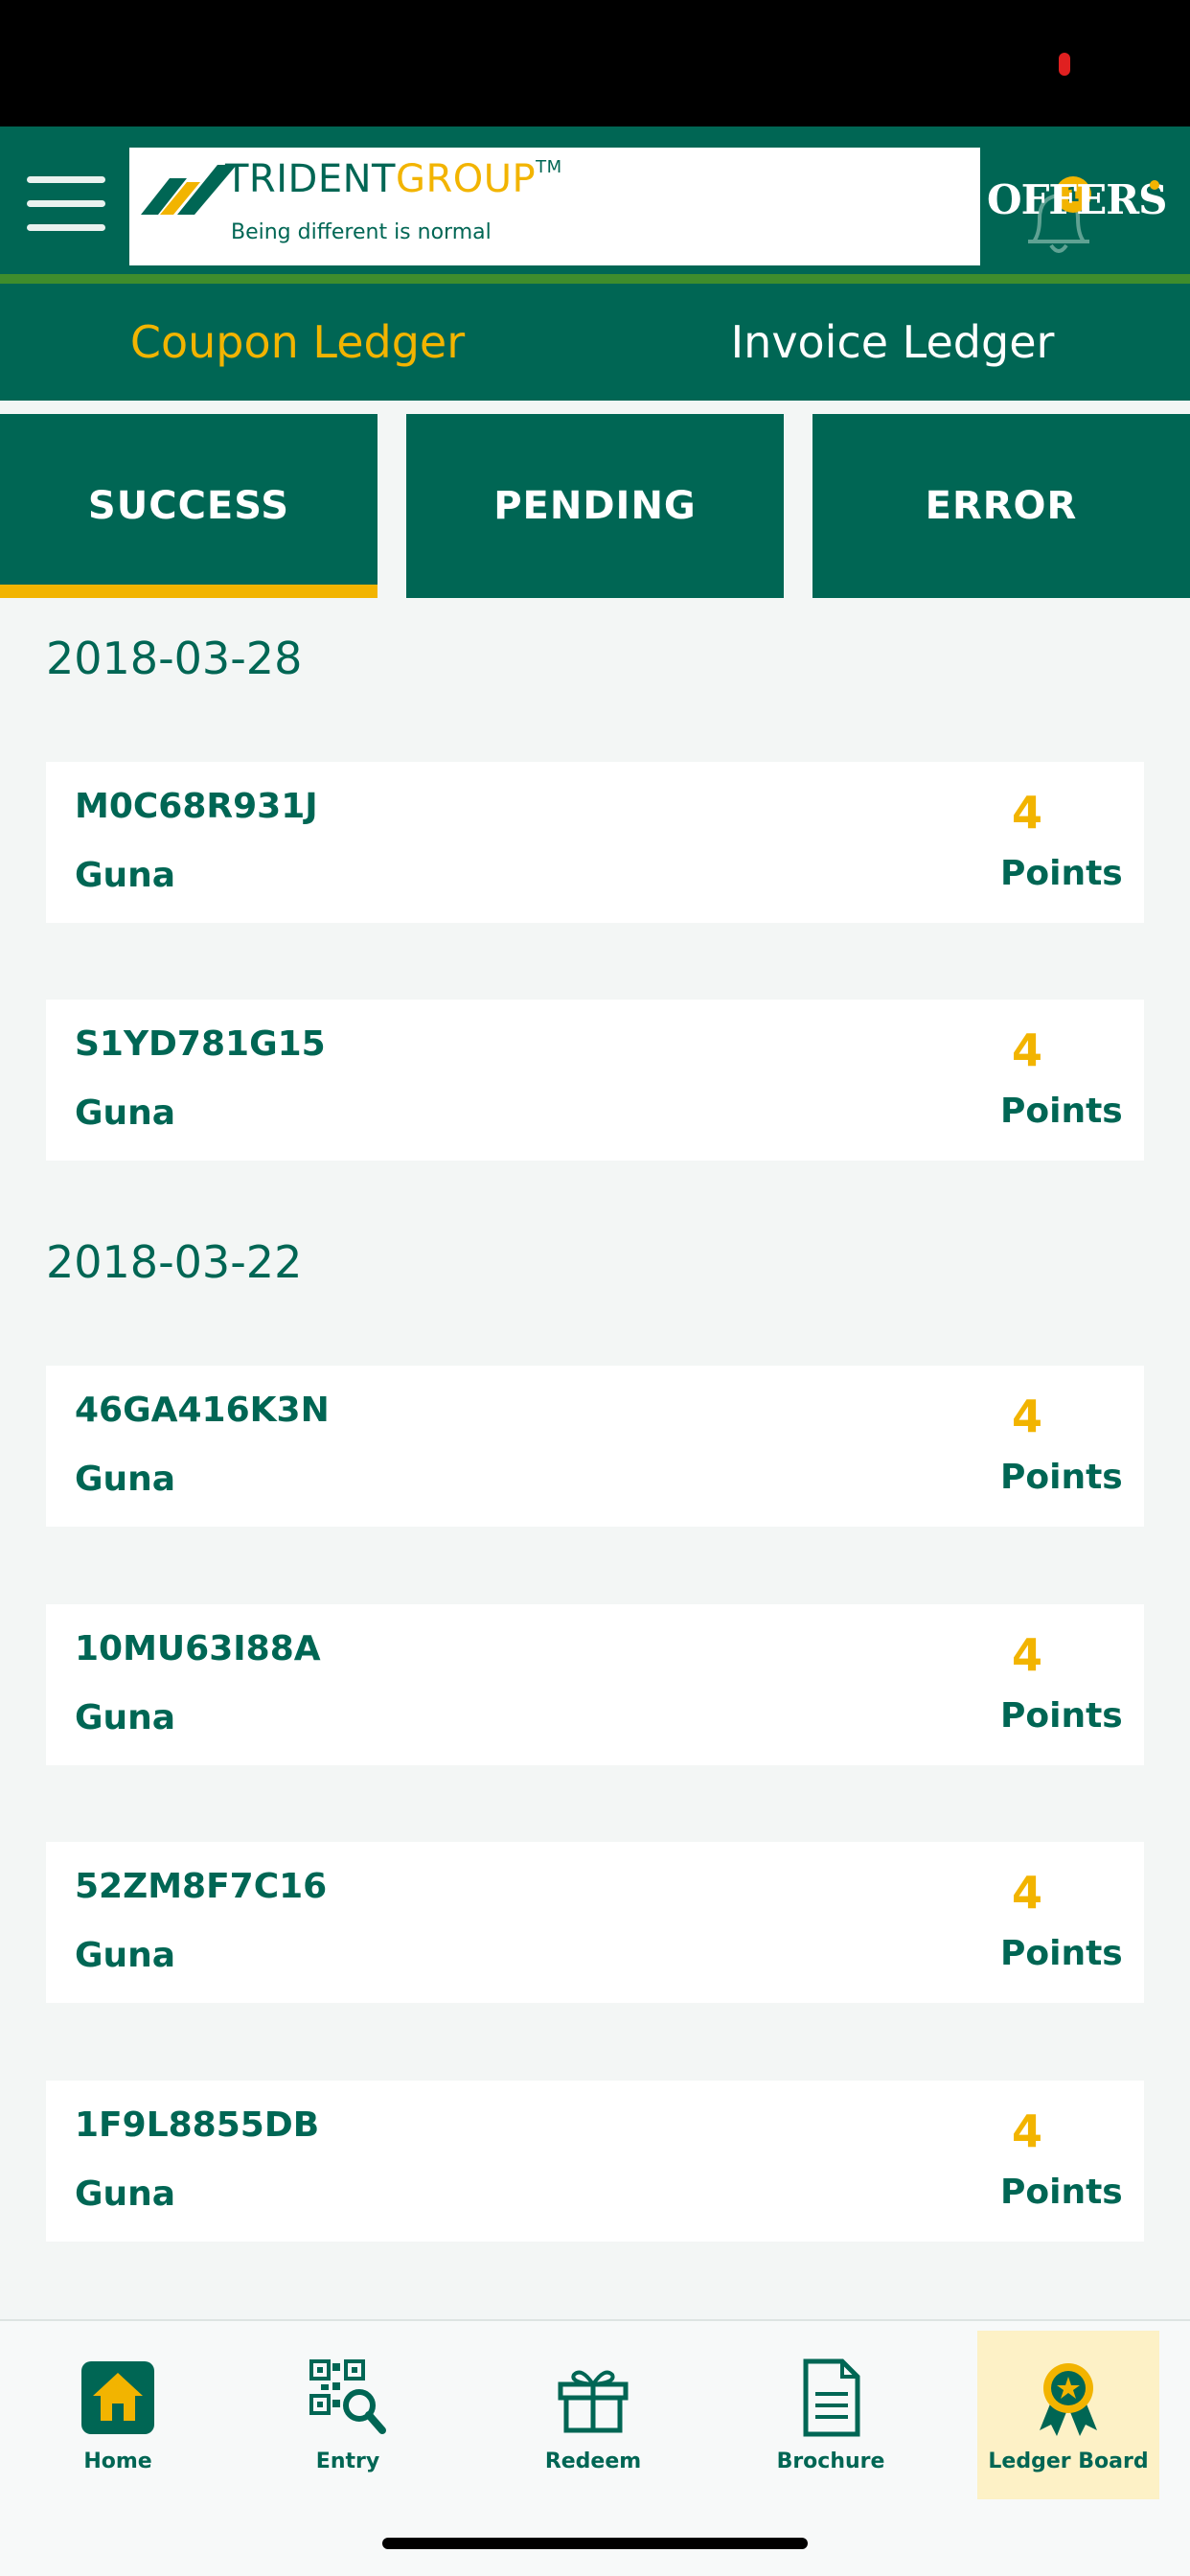  I want to click on tab-error-label: ERROR, so click(1002, 506).